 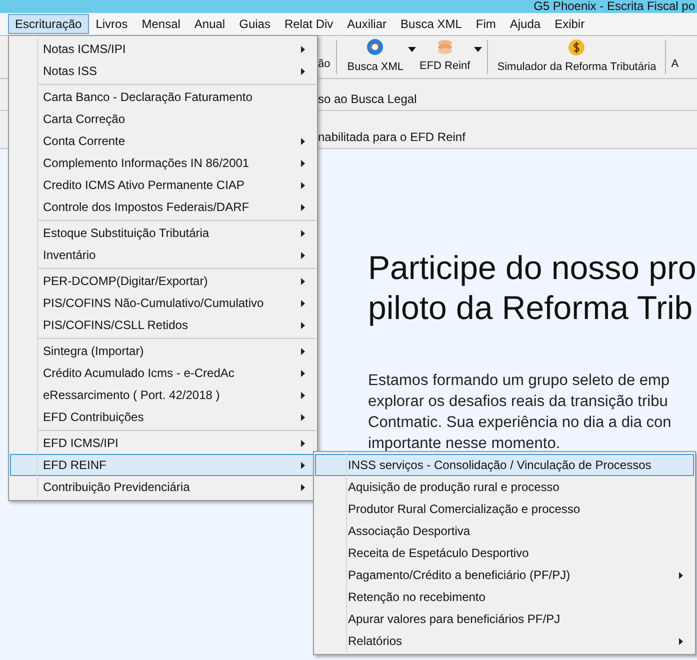 What do you see at coordinates (163, 465) in the screenshot?
I see `menu-item: EFD REINF` at bounding box center [163, 465].